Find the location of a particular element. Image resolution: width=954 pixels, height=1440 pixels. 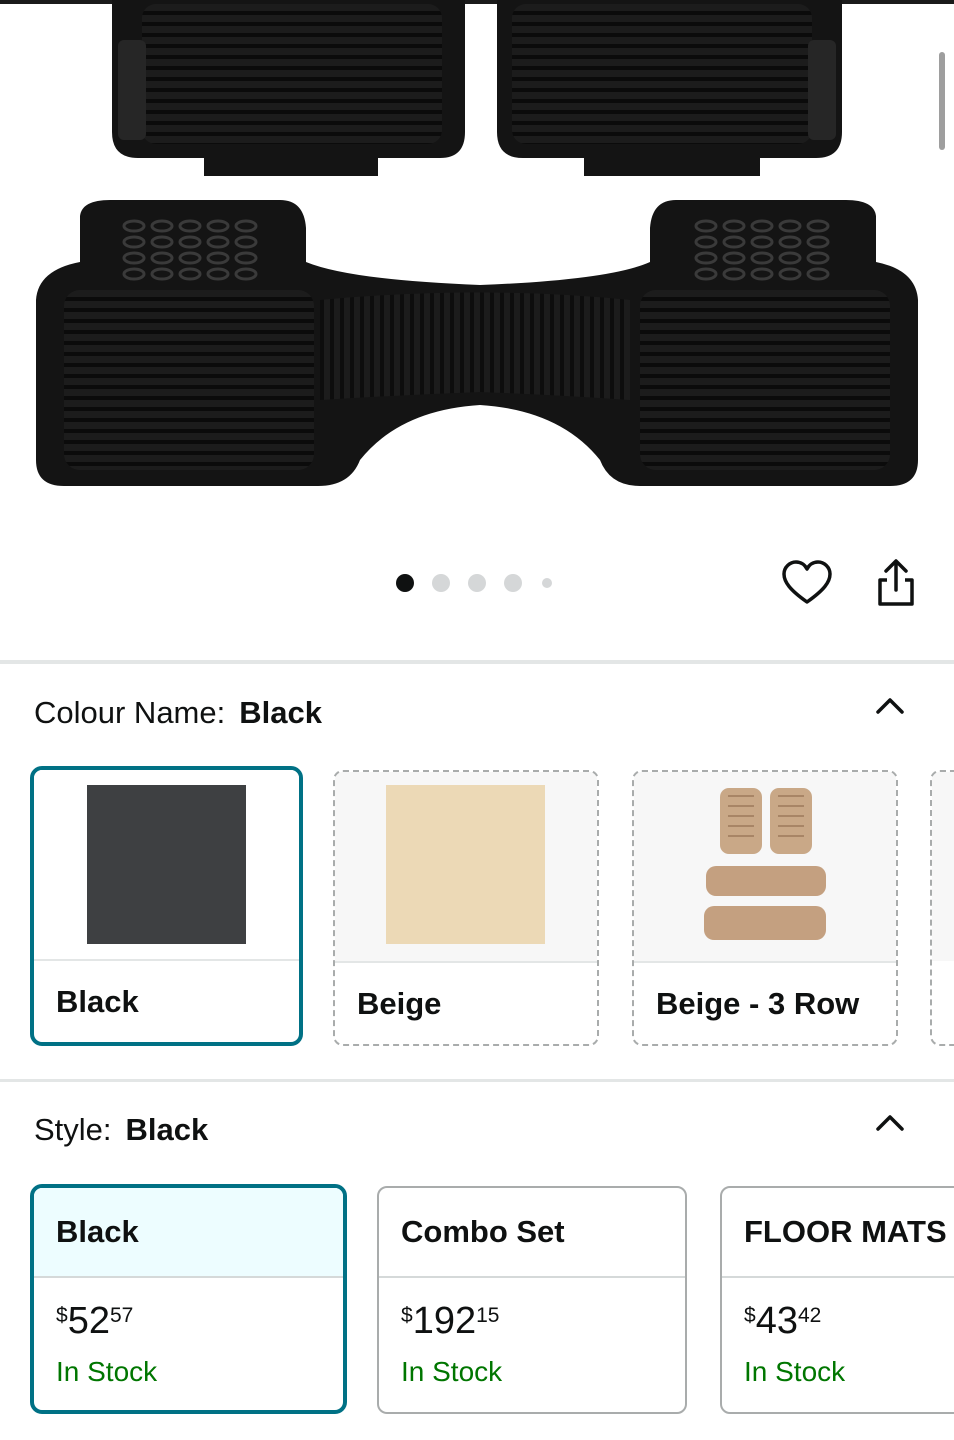

style-option-name: FLOOR MATS is located at coordinates (845, 1231).